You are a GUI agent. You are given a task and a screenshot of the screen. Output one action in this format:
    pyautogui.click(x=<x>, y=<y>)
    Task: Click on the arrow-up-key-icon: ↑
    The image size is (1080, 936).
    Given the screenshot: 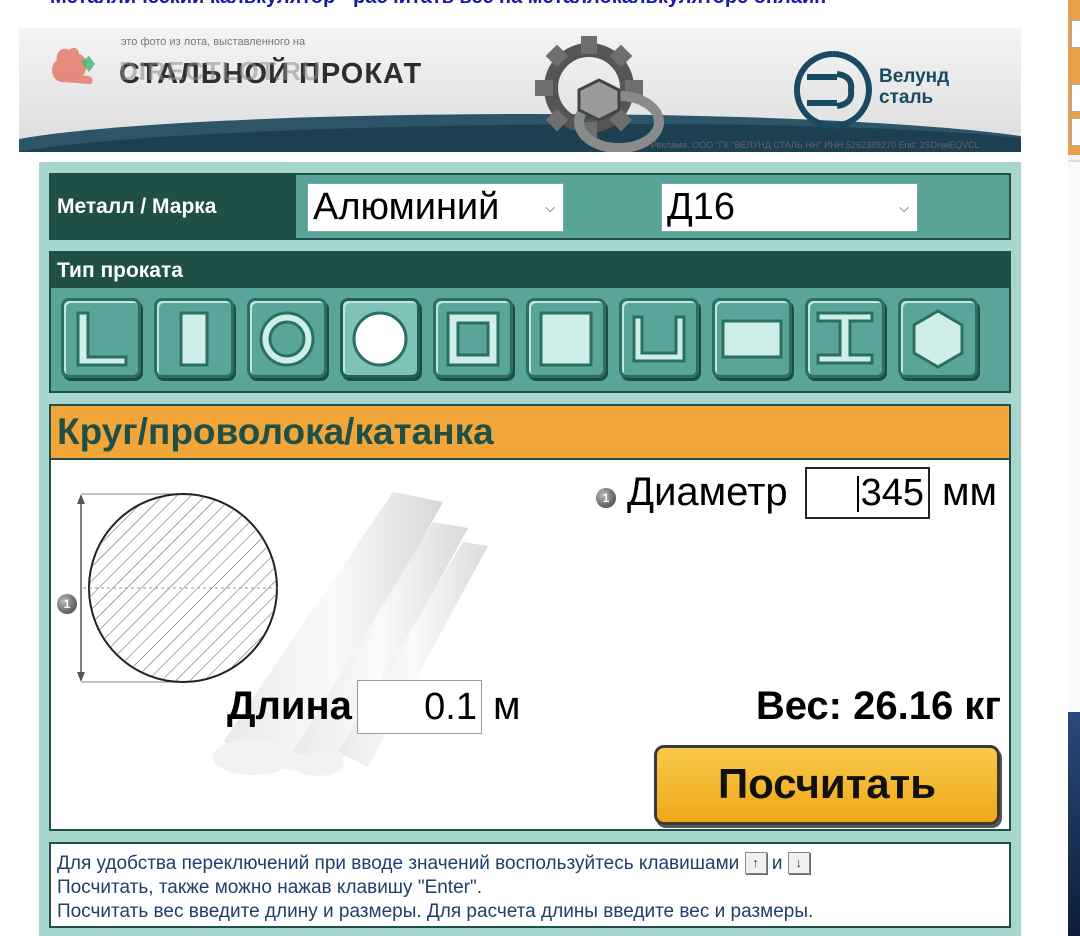 What is the action you would take?
    pyautogui.click(x=755, y=863)
    